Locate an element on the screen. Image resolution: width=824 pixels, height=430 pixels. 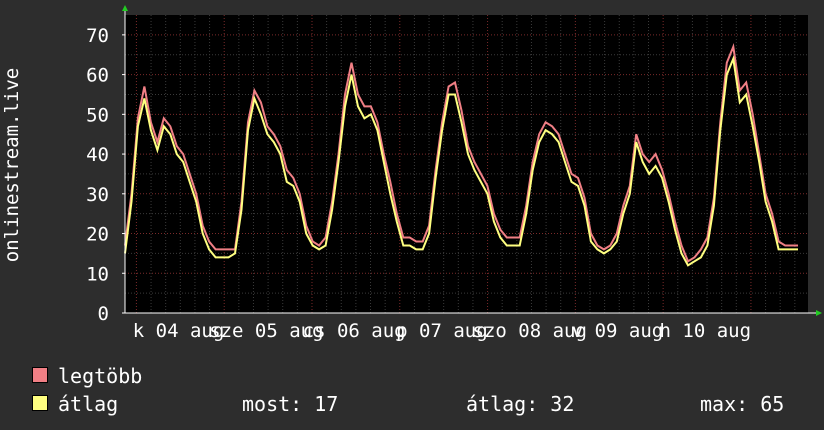
x-tick-label: szo 08 aug is located at coordinates (530, 331).